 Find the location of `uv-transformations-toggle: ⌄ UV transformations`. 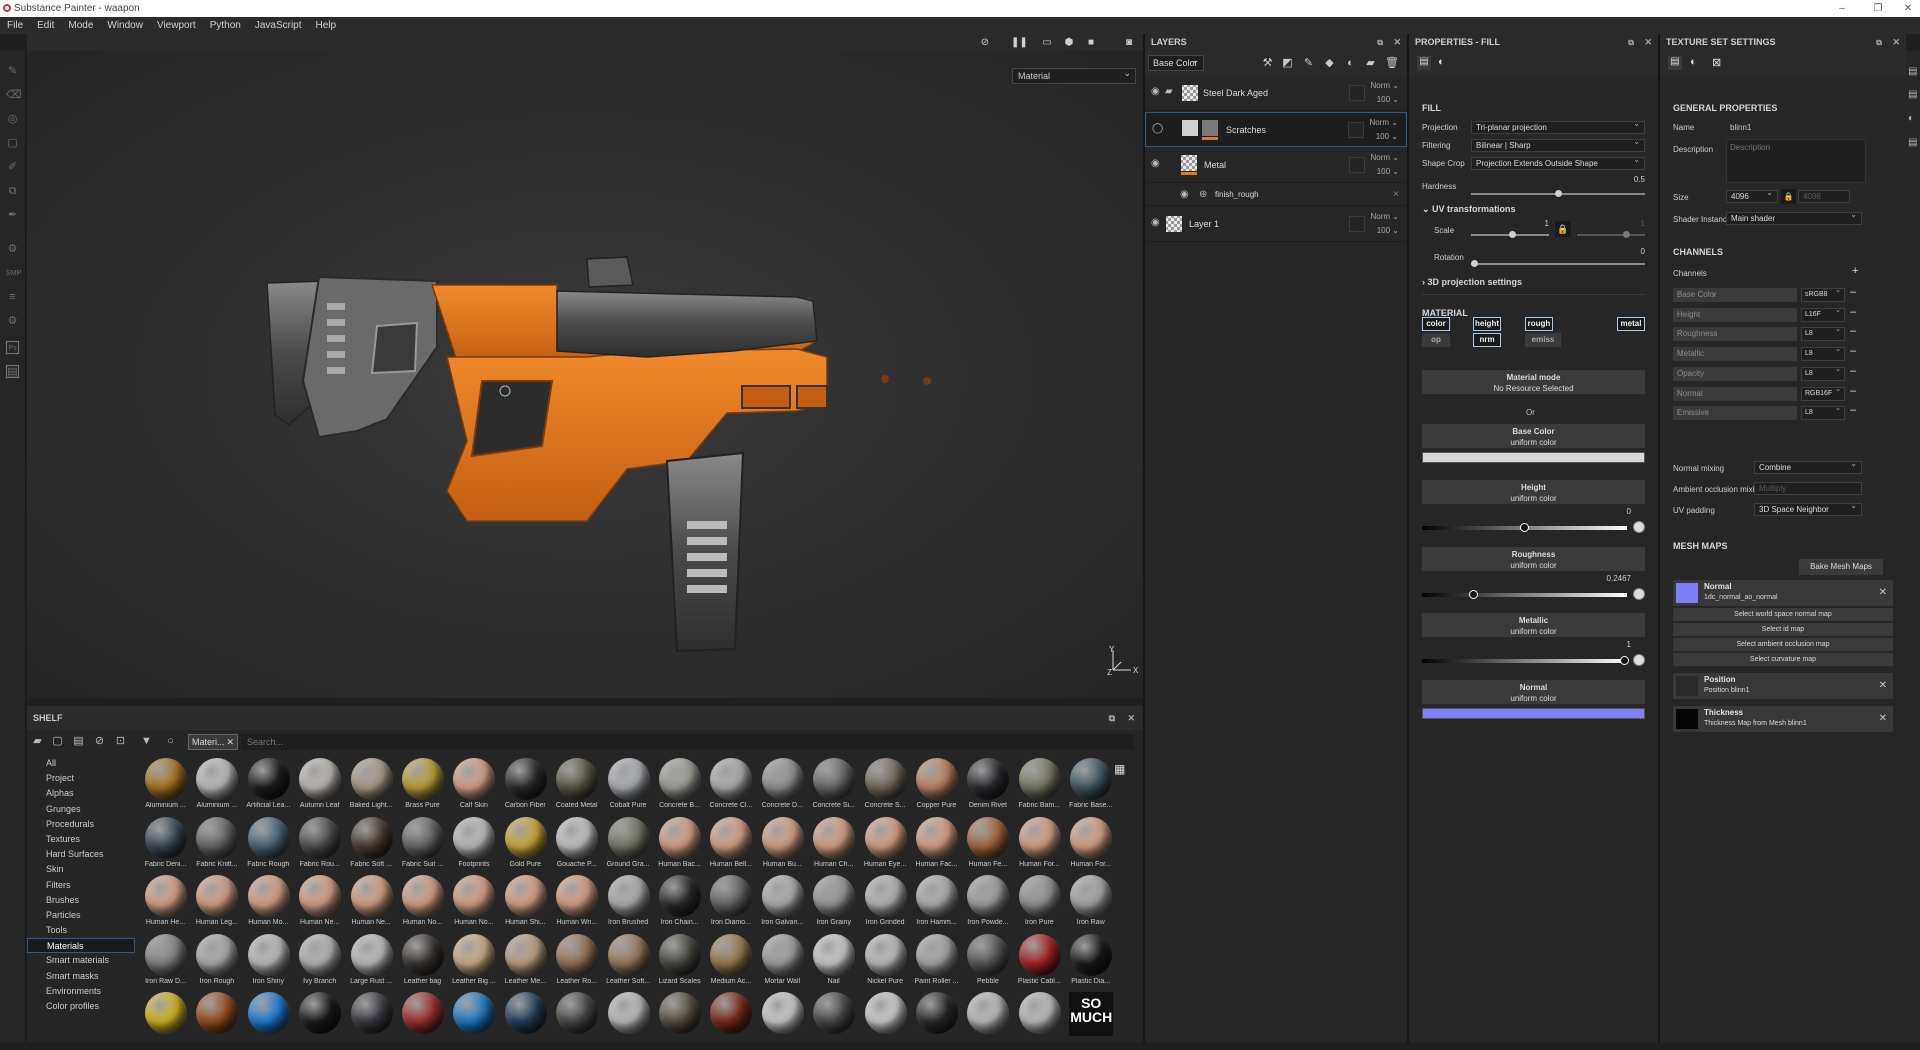

uv-transformations-toggle: ⌄ UV transformations is located at coordinates (1469, 209).